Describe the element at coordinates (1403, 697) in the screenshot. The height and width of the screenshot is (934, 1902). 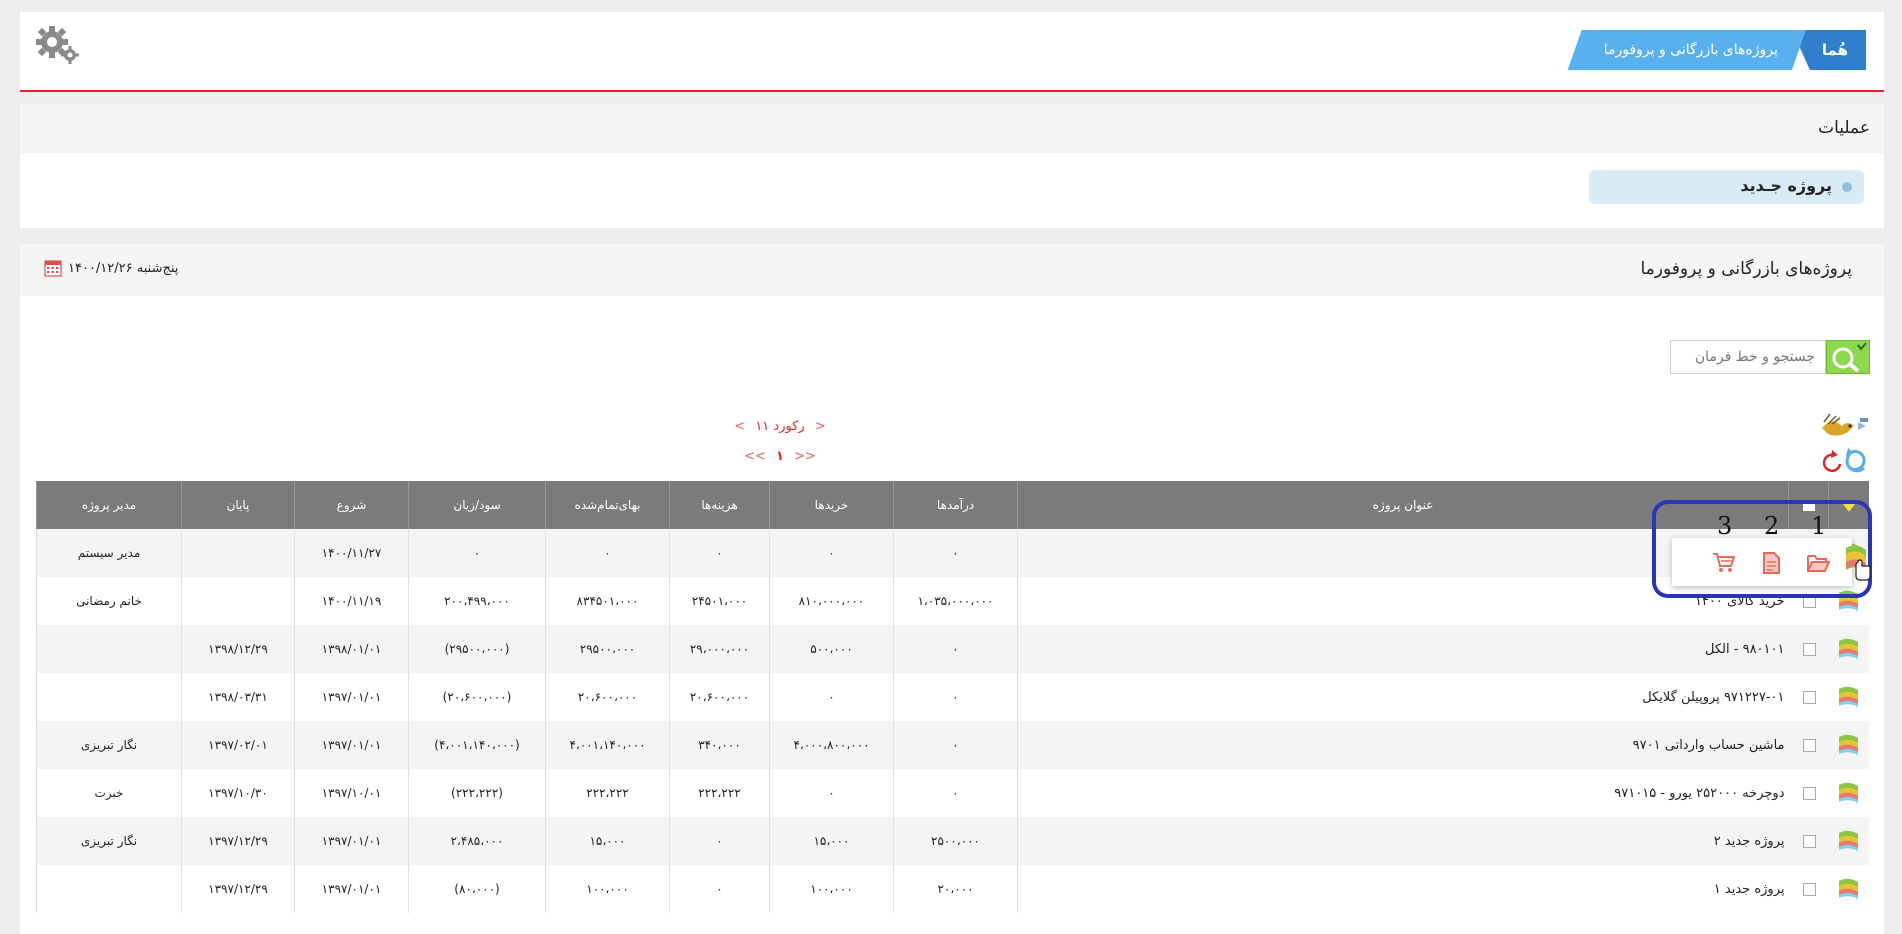
I see `cell-title: ۹۷۱۲۲۷-۰۱ پروپیلن گلایکل` at that location.